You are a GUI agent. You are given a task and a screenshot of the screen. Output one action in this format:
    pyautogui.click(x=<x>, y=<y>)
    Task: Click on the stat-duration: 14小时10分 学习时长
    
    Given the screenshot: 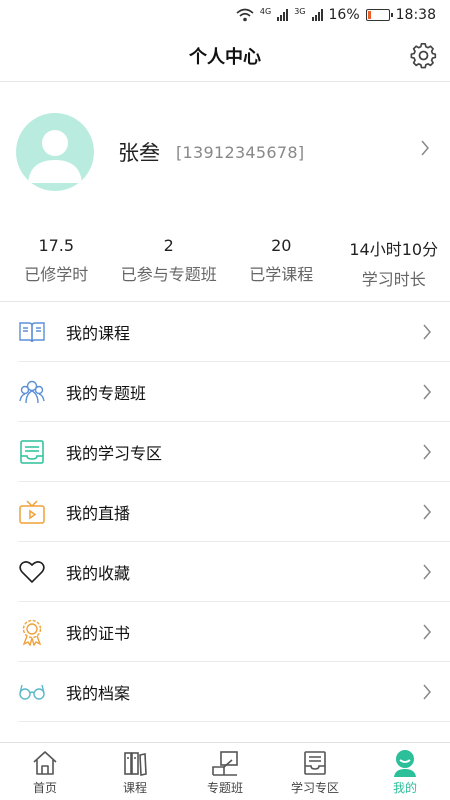 What is the action you would take?
    pyautogui.click(x=394, y=261)
    